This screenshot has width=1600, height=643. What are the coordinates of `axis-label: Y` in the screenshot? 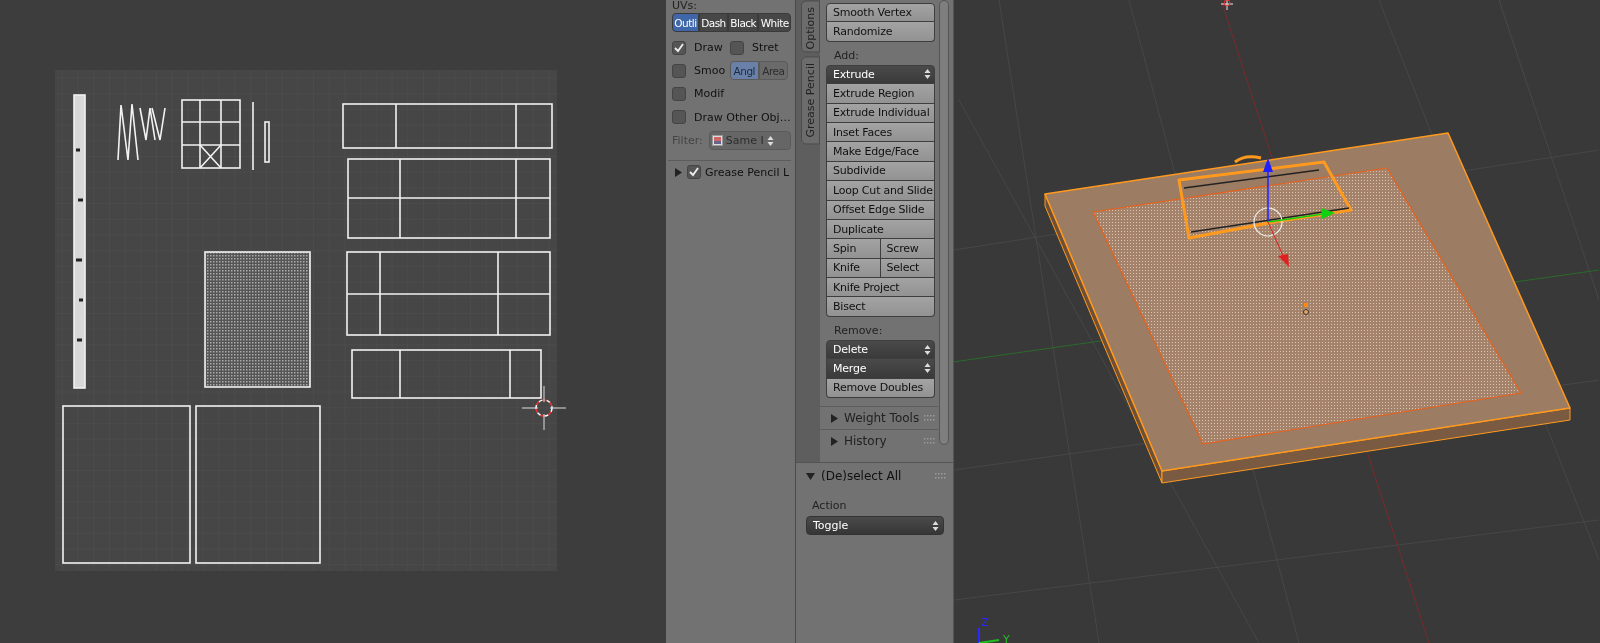 It's located at (1006, 638).